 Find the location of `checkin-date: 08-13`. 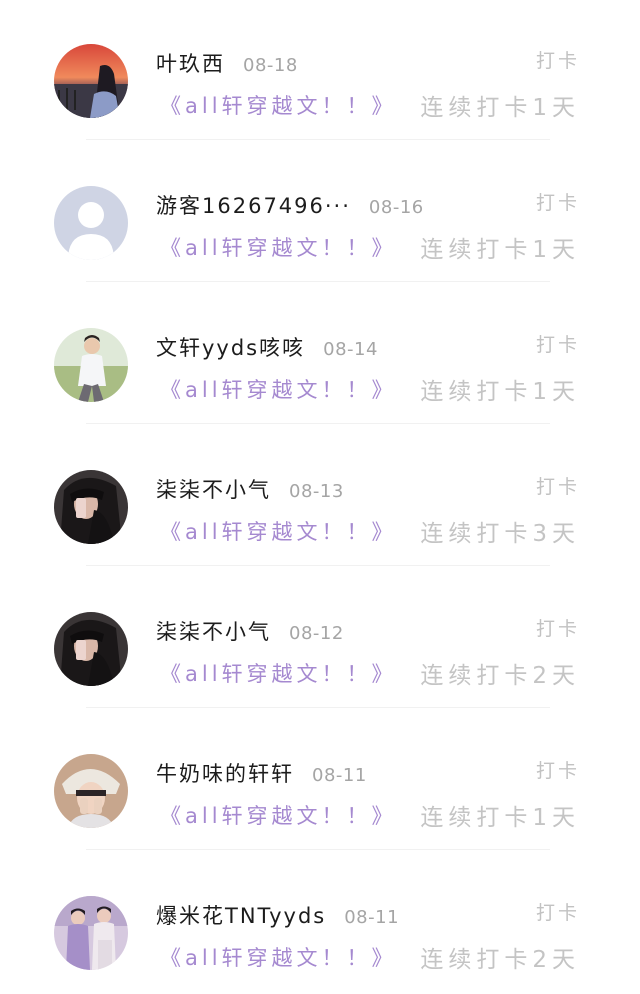

checkin-date: 08-13 is located at coordinates (316, 491).